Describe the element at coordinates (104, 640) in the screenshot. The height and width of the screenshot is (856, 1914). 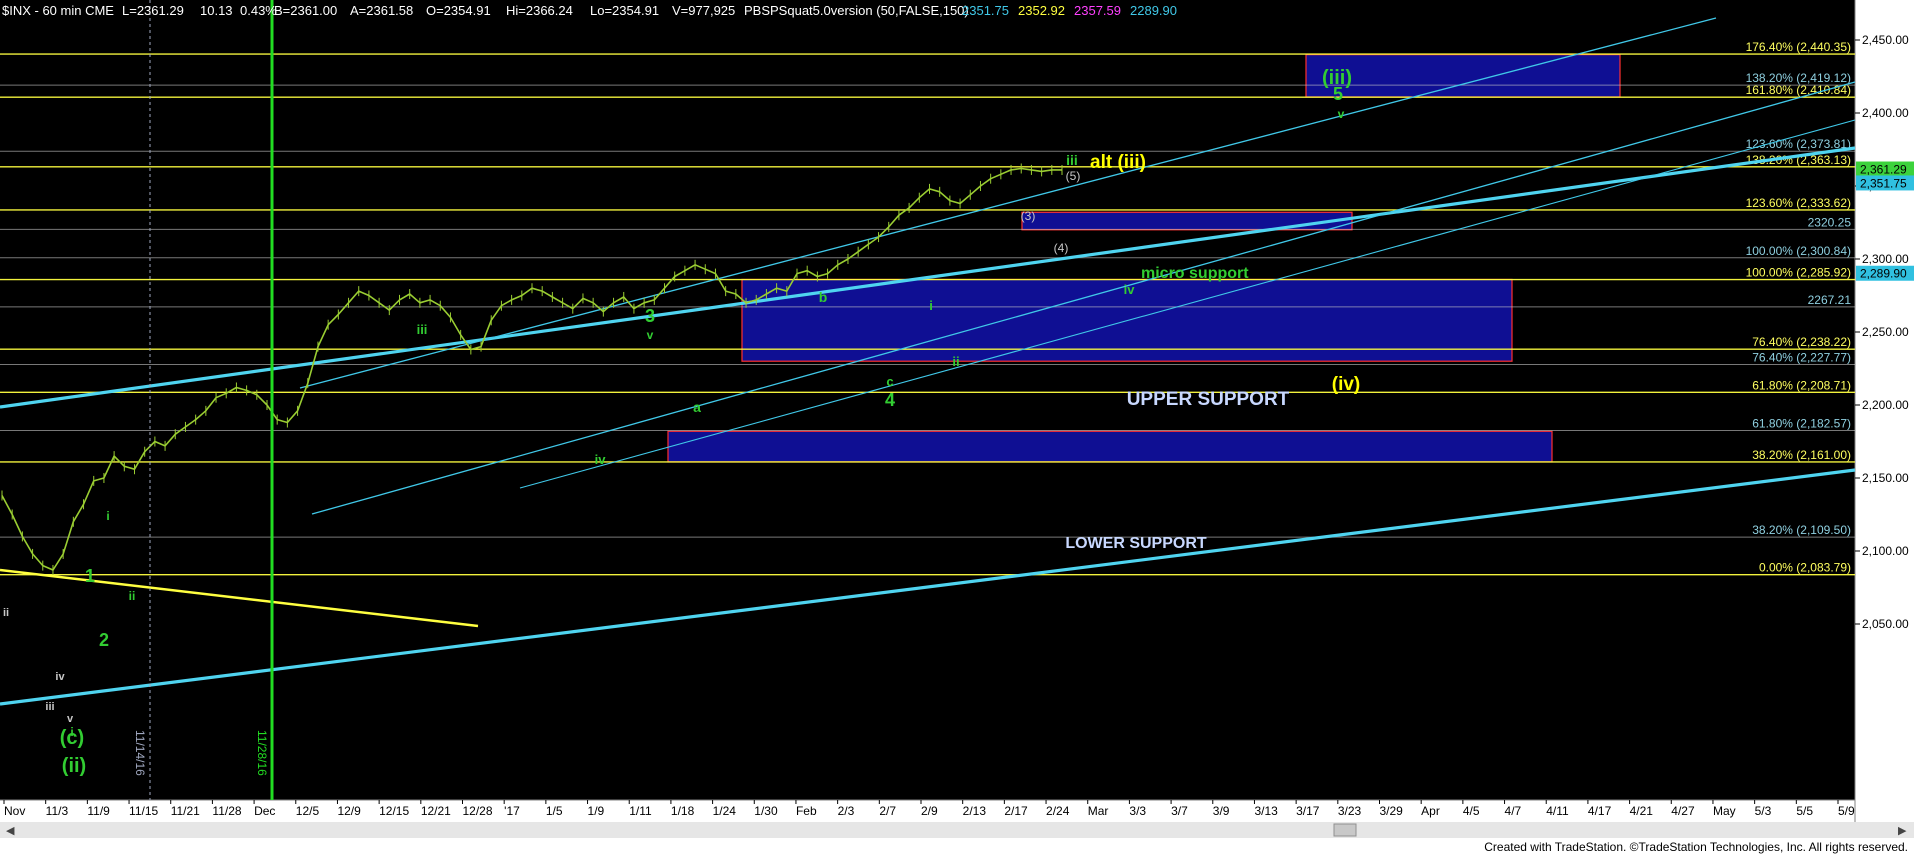
I see `wave-label-2: 2` at that location.